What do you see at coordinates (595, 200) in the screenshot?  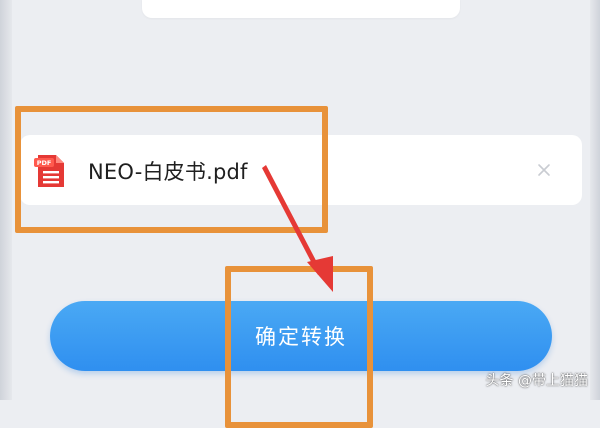 I see `device-frame-right` at bounding box center [595, 200].